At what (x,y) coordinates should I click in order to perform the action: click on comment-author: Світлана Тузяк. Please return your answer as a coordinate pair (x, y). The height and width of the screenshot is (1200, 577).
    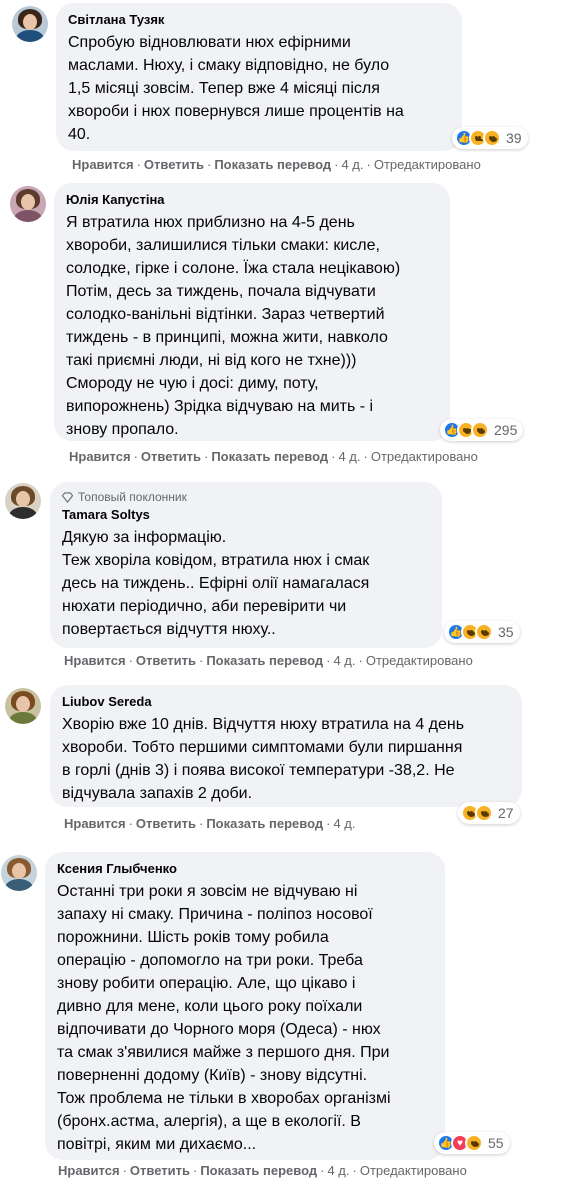
    Looking at the image, I should click on (259, 20).